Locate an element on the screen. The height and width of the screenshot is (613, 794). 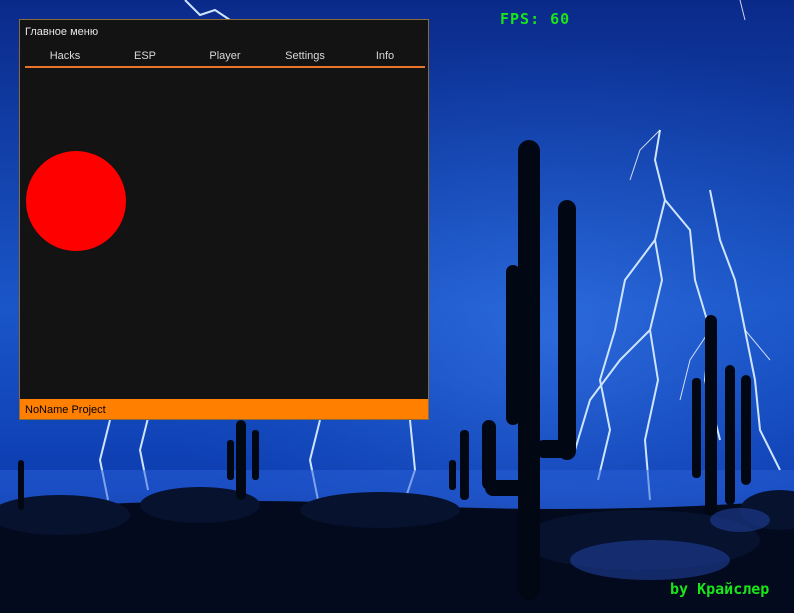
menu-tabs: Hacks ESP Player Settings Info is located at coordinates (225, 58).